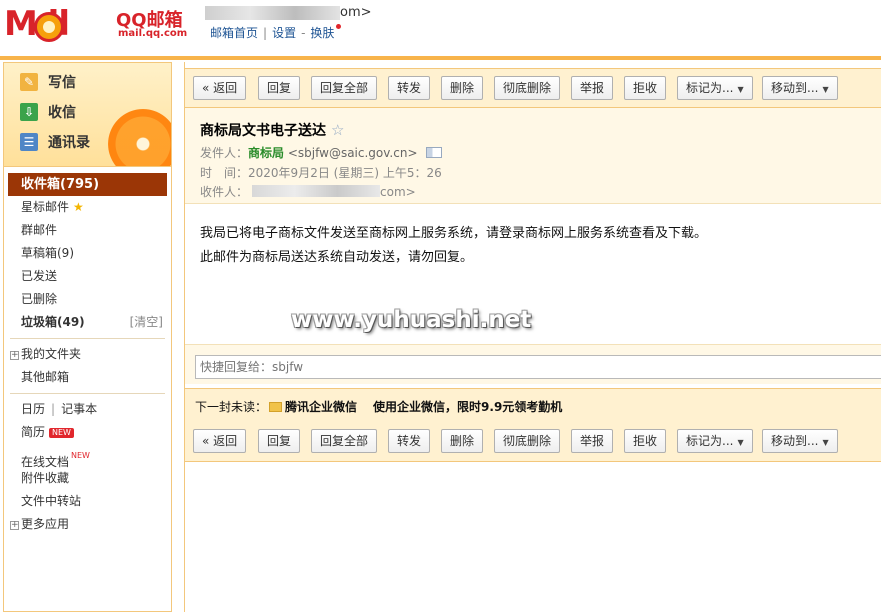 This screenshot has height=612, width=881. I want to click on calendar-link: 日历, so click(33, 409).